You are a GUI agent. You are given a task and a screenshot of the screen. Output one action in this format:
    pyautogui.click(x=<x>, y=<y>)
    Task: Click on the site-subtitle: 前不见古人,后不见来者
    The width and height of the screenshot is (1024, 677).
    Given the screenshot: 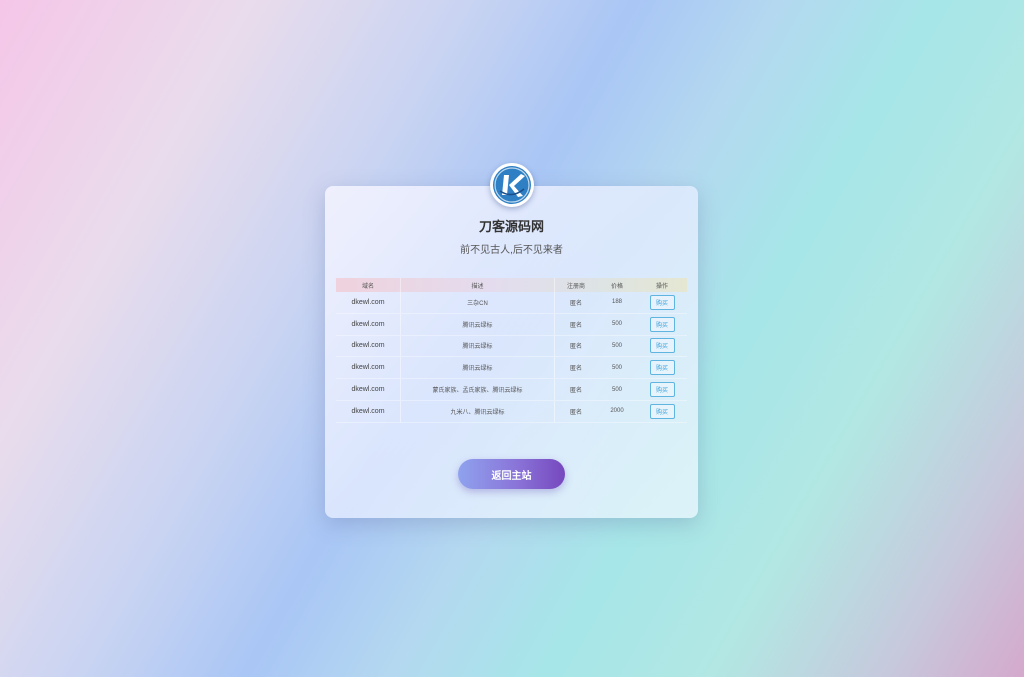 What is the action you would take?
    pyautogui.click(x=511, y=250)
    